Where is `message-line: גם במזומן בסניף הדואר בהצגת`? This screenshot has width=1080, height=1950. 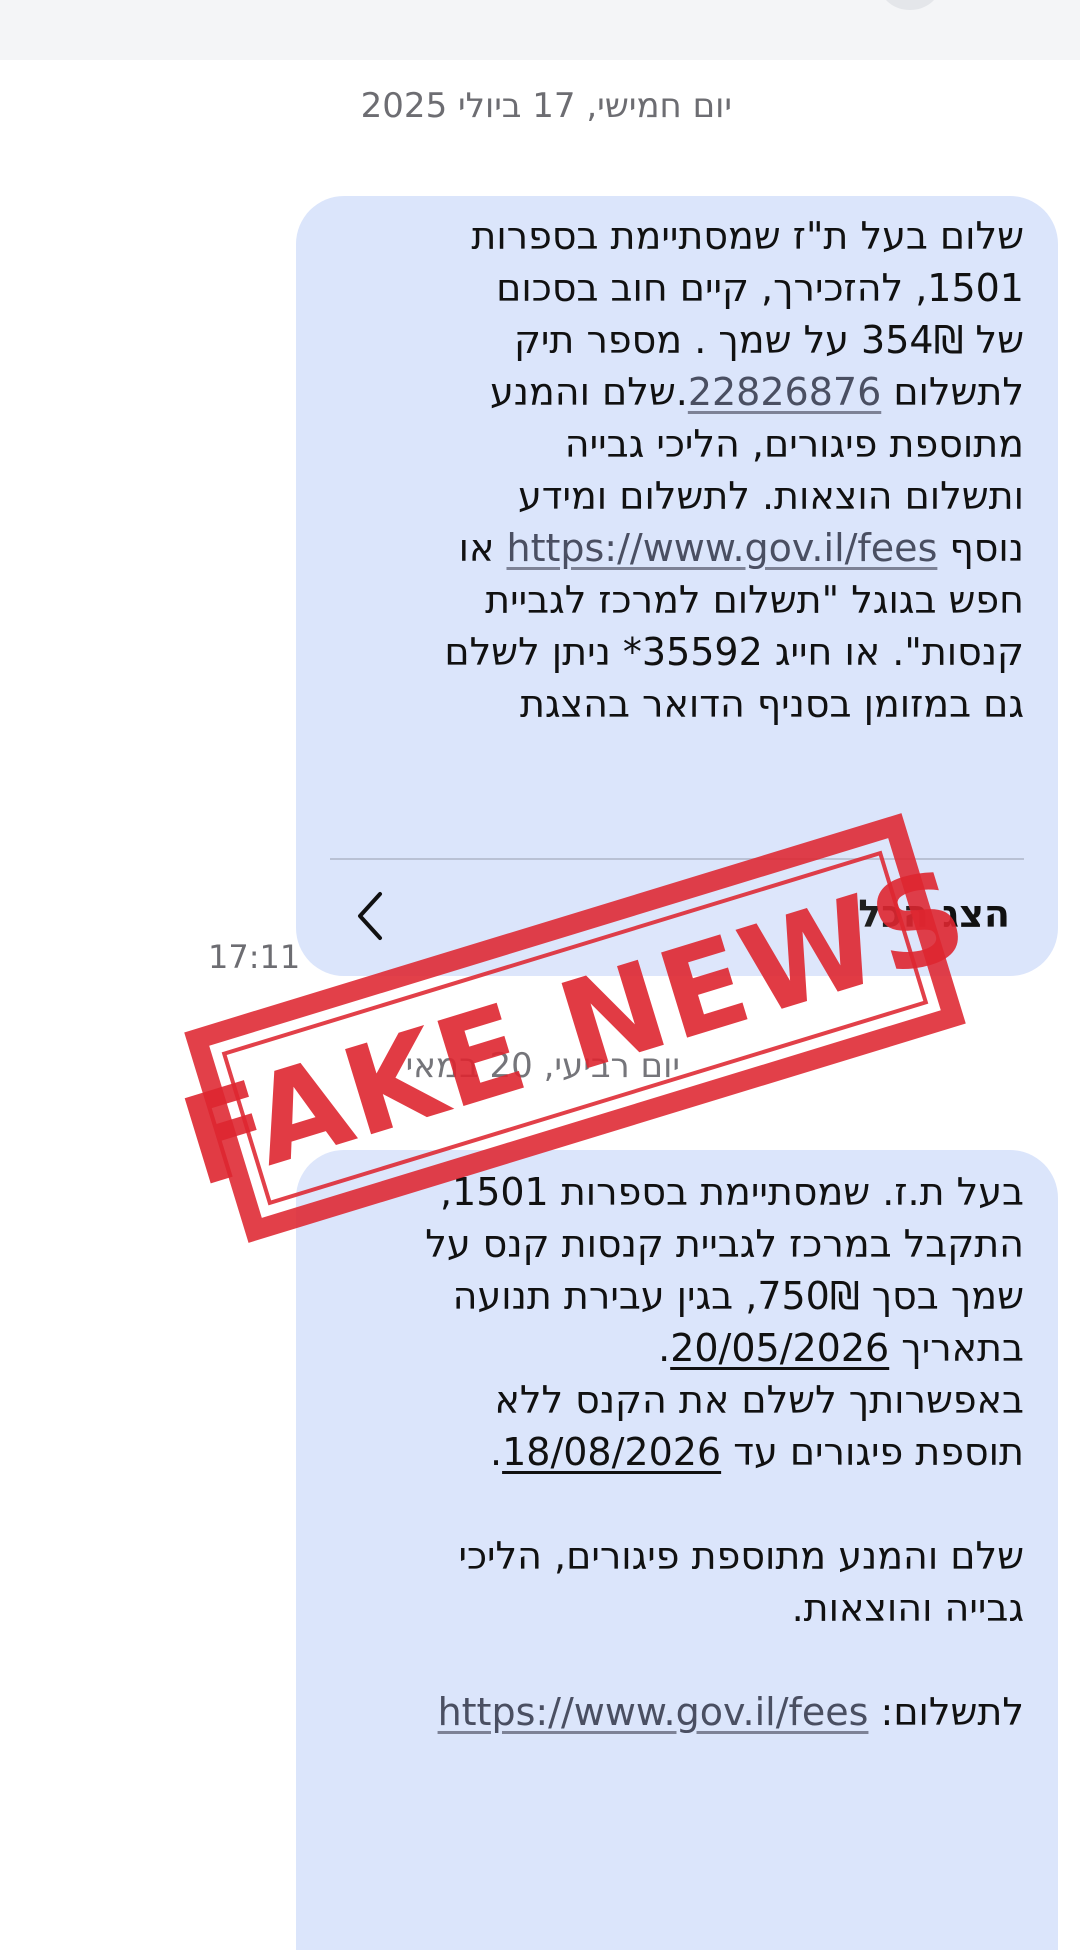 message-line: גם במזומן בסניף הדואר בהצגת is located at coordinates (771, 704).